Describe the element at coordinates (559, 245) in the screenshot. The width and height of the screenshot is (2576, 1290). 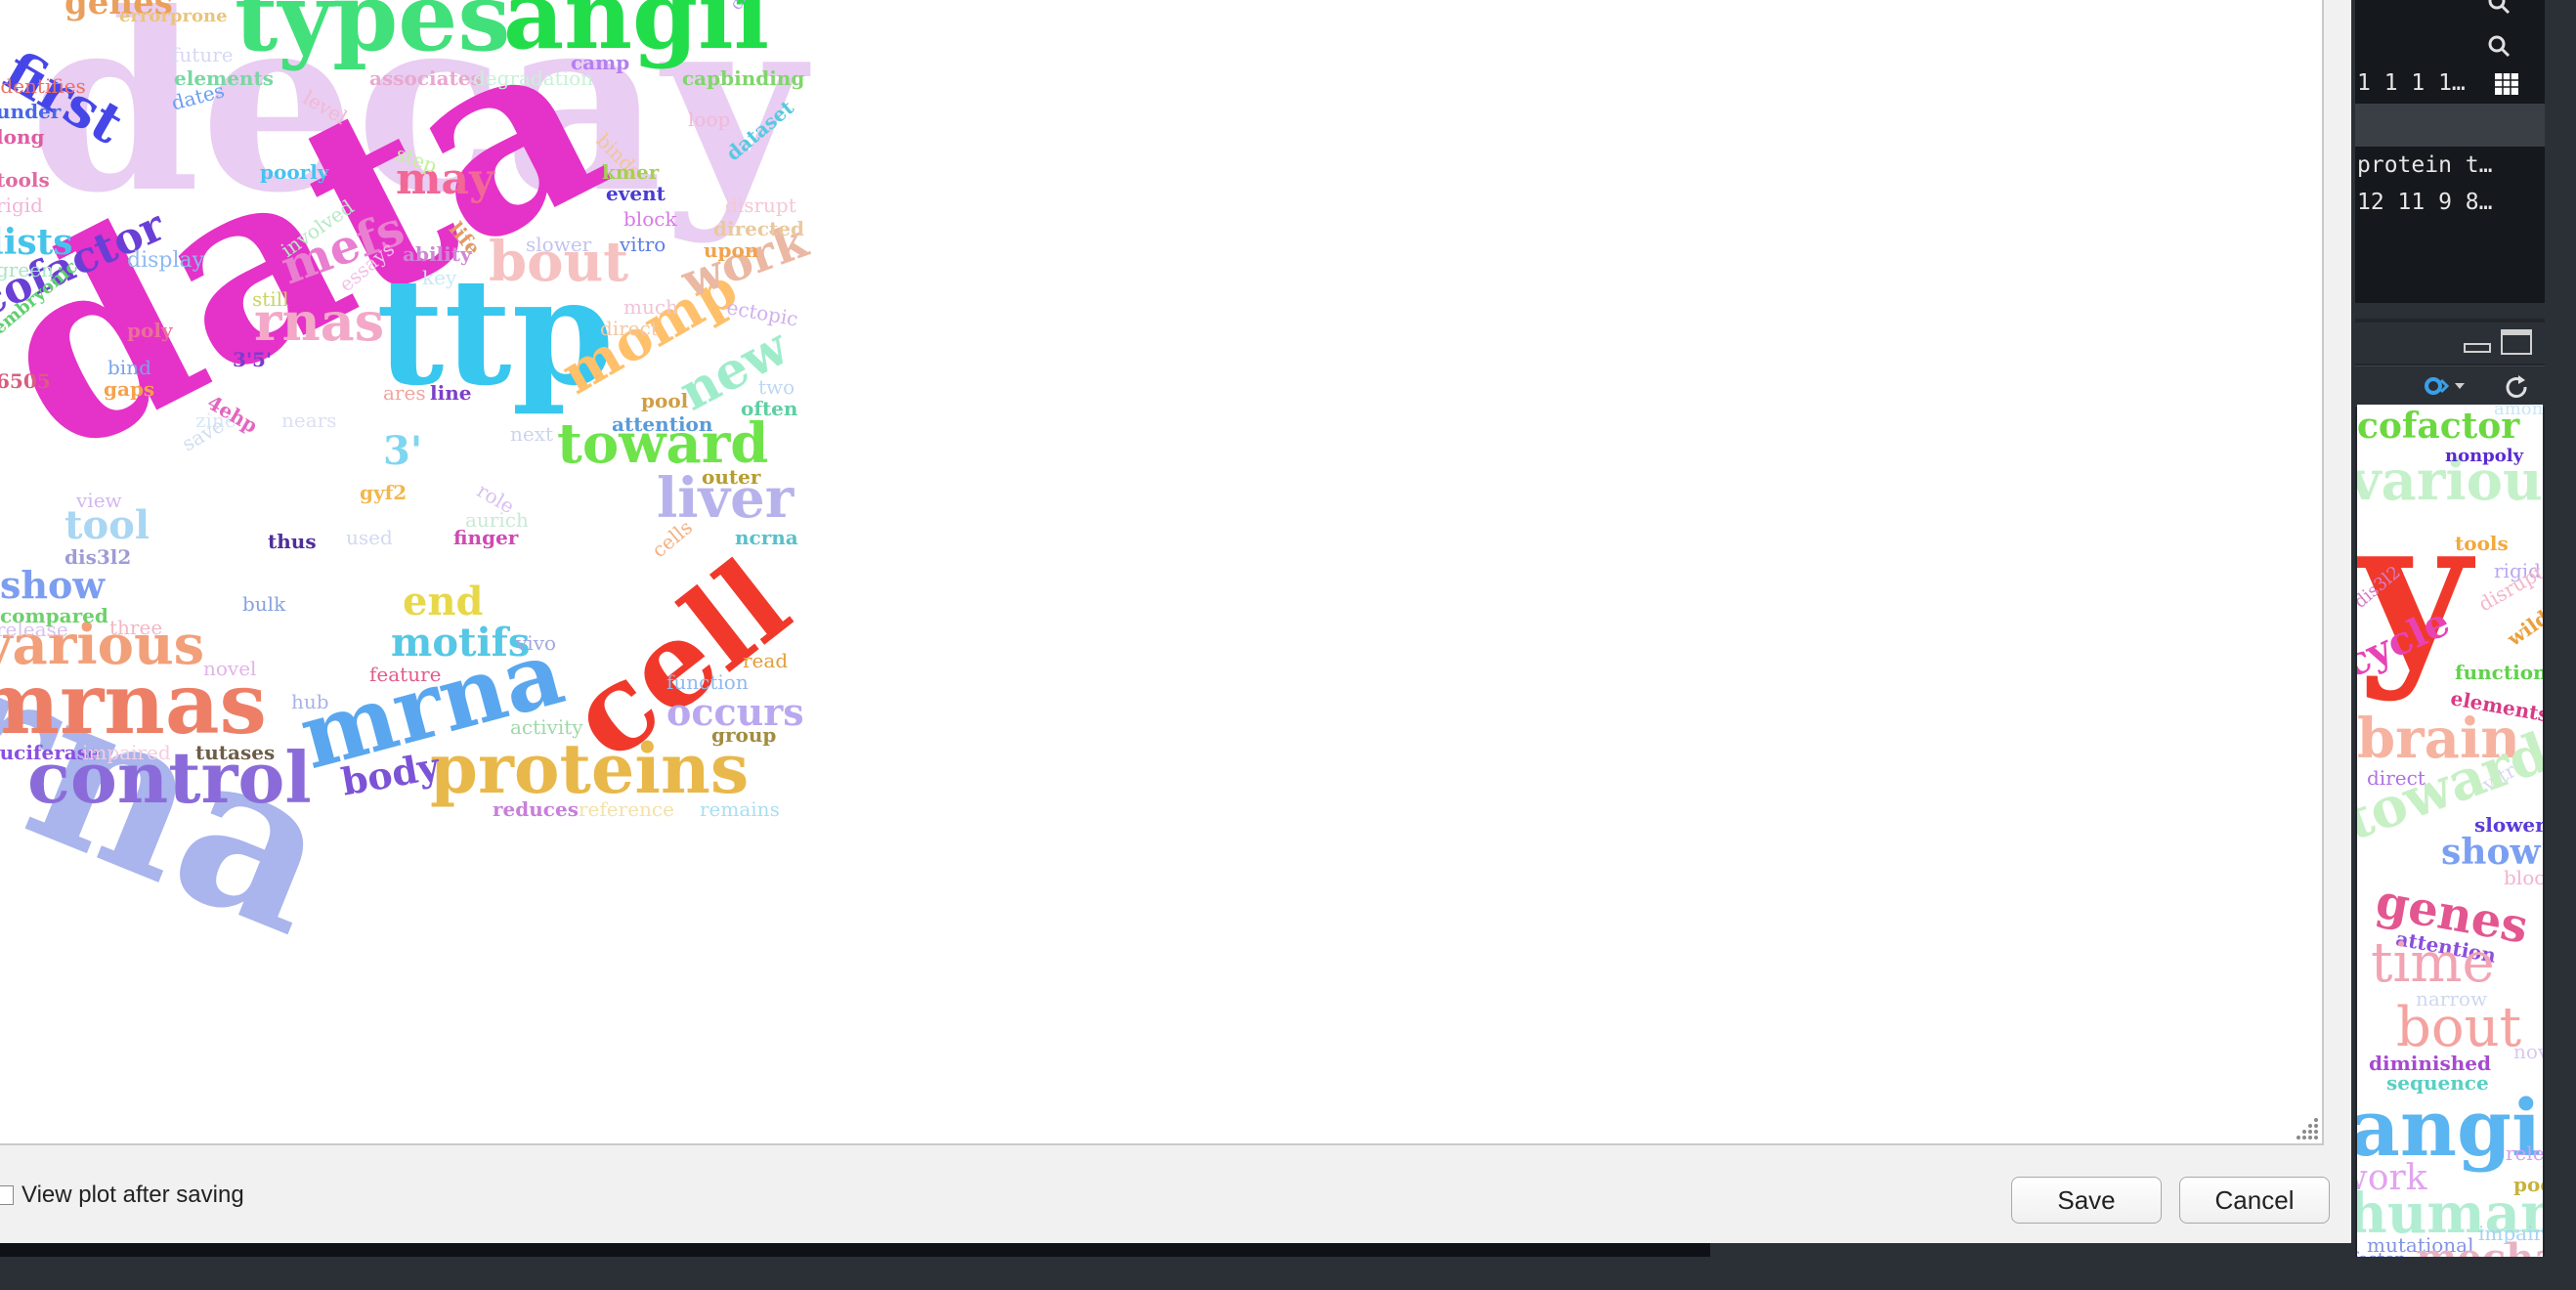
I see `wordcloud-word: slower` at that location.